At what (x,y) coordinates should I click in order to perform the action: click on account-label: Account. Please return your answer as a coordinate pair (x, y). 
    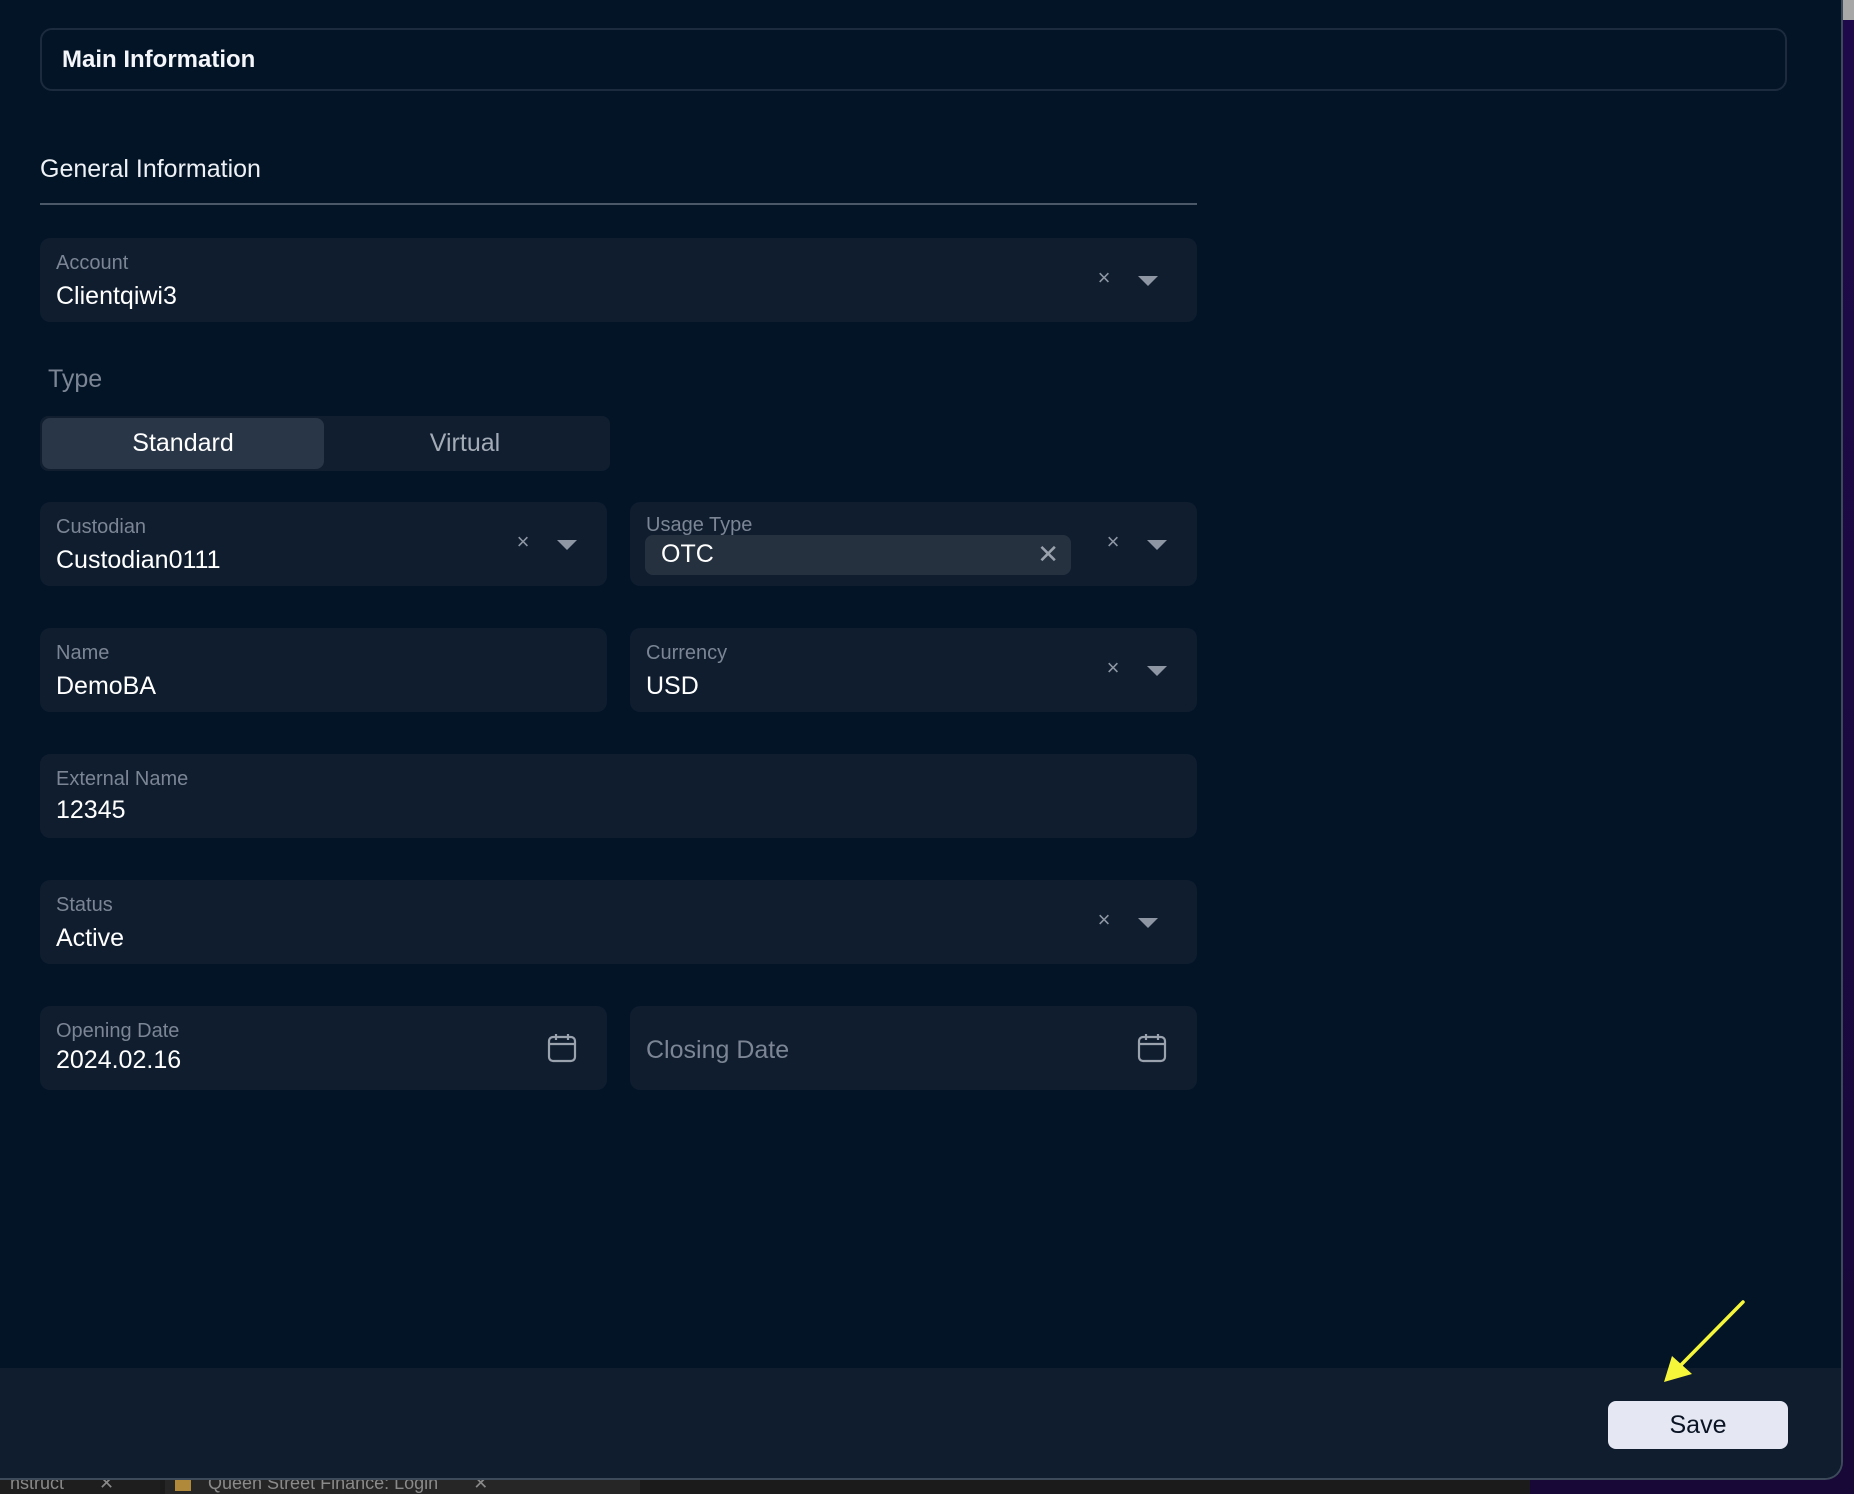
    Looking at the image, I should click on (92, 263).